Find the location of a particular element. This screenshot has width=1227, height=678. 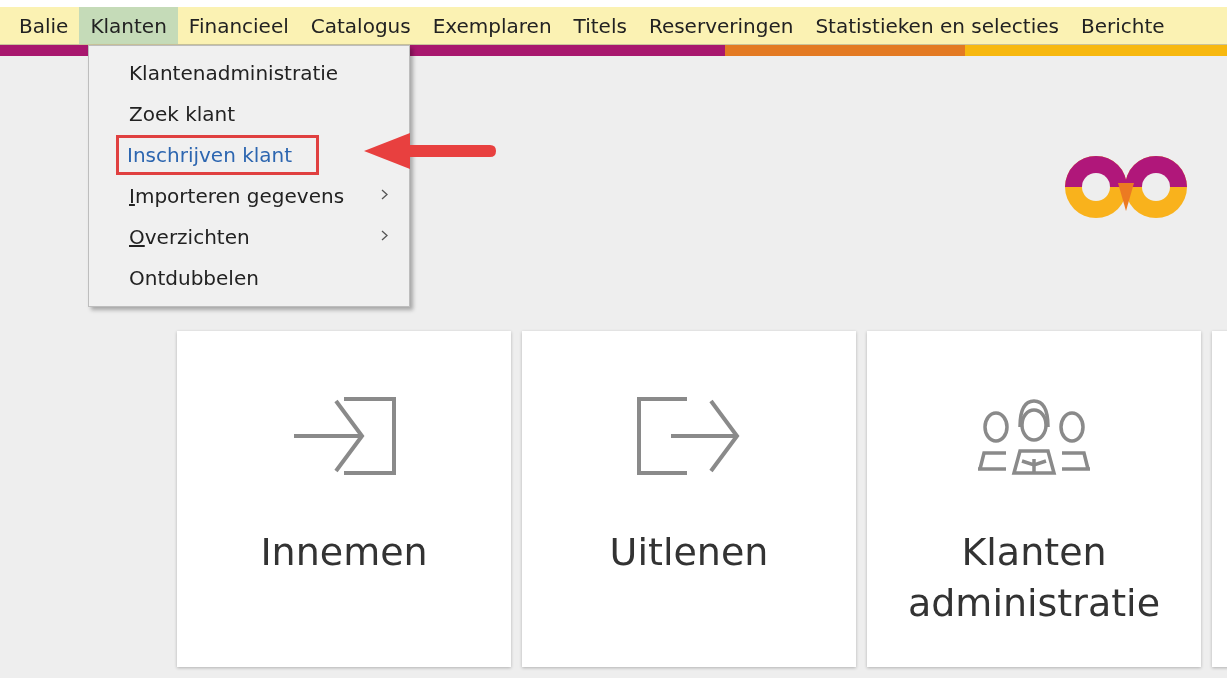

tile-label: Uitlenen is located at coordinates (689, 552).